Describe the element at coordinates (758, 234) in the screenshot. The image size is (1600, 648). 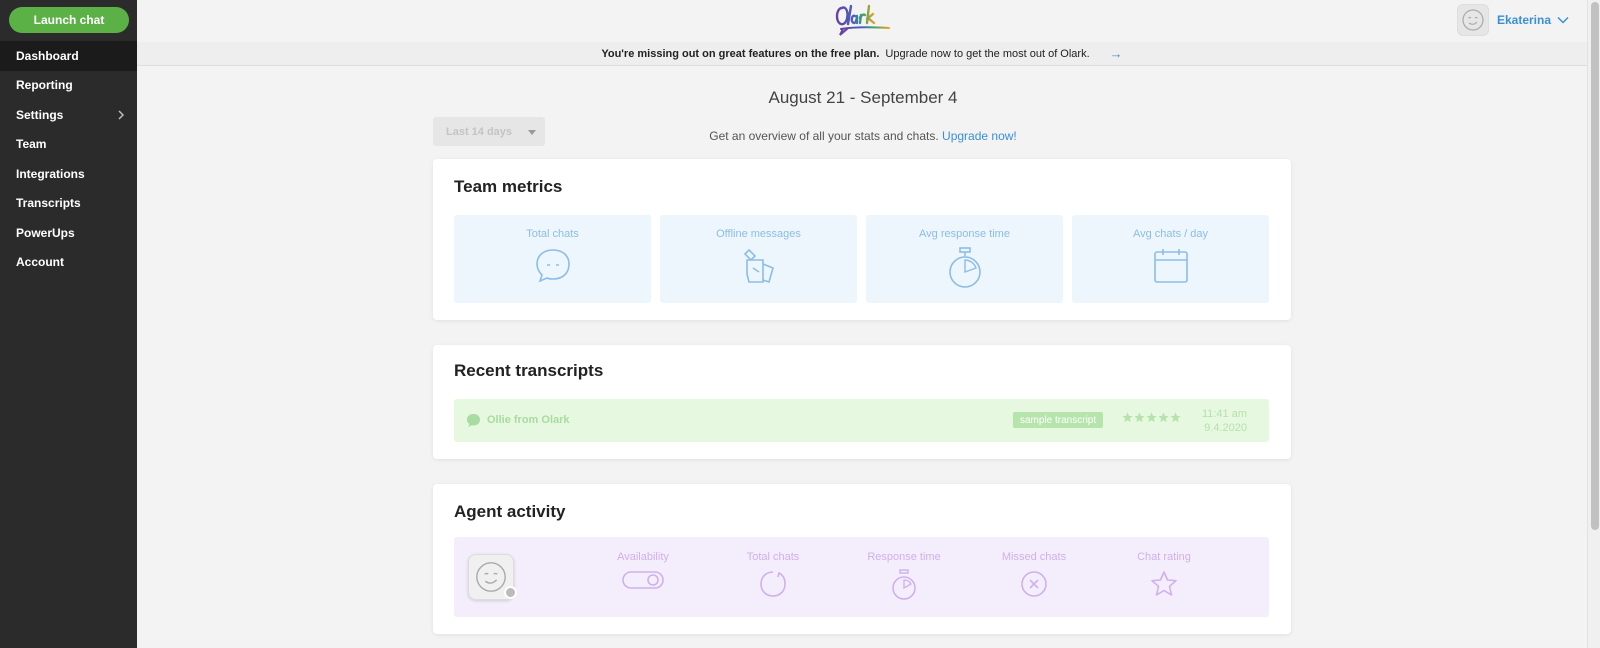
I see `metric-label: Offline messages` at that location.